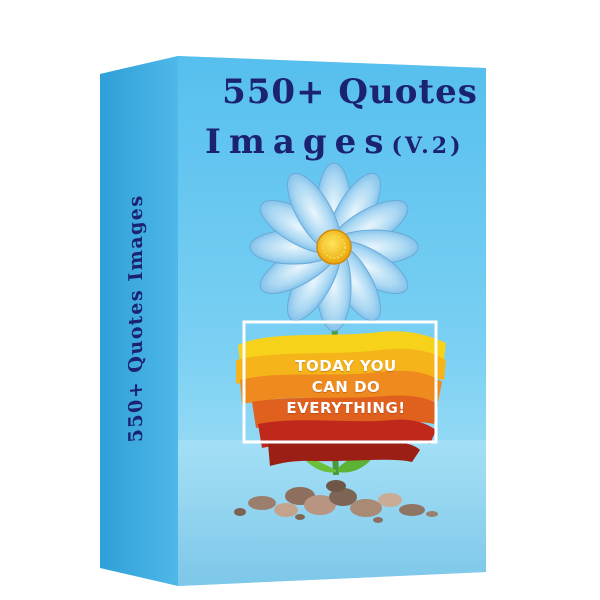 The height and width of the screenshot is (600, 600). What do you see at coordinates (136, 318) in the screenshot?
I see `spine-title: 550+ Quotes Images` at bounding box center [136, 318].